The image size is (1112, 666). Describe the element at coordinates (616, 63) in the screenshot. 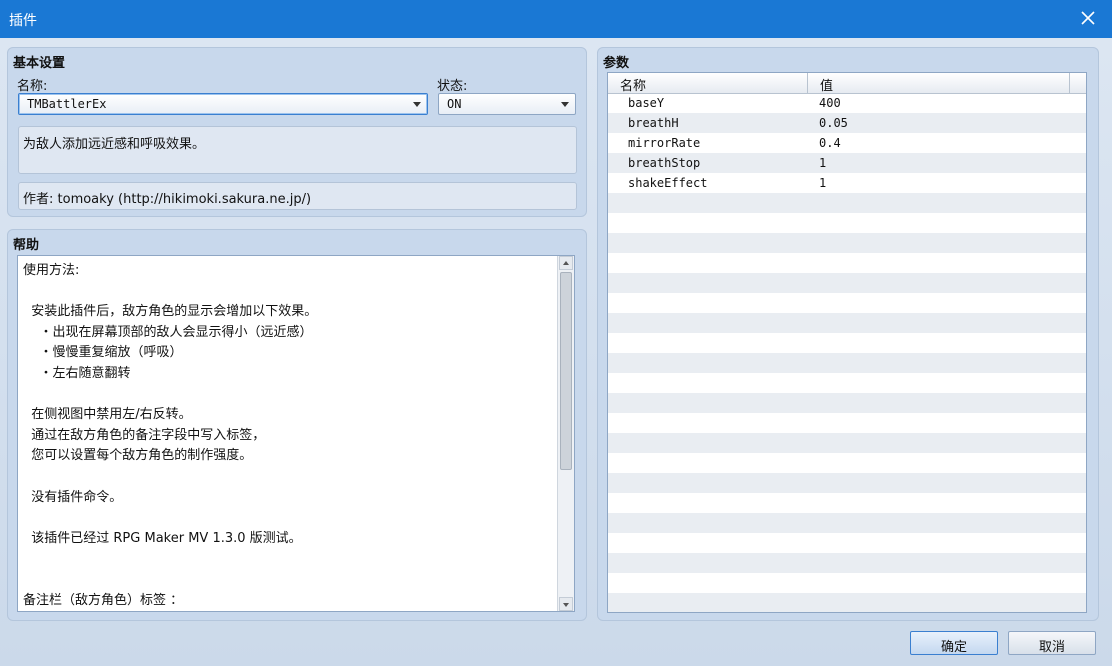

I see `params-title: 参数` at that location.